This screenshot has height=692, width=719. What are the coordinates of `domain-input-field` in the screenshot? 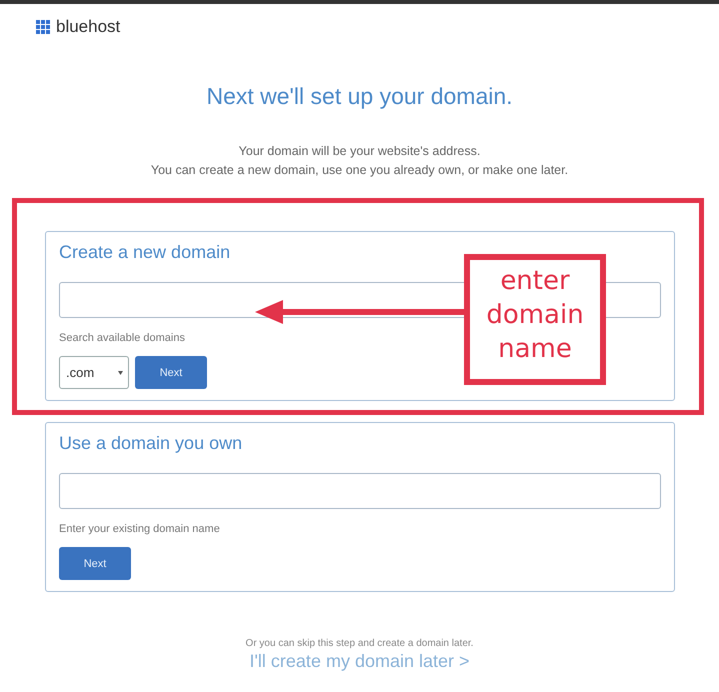 It's located at (360, 491).